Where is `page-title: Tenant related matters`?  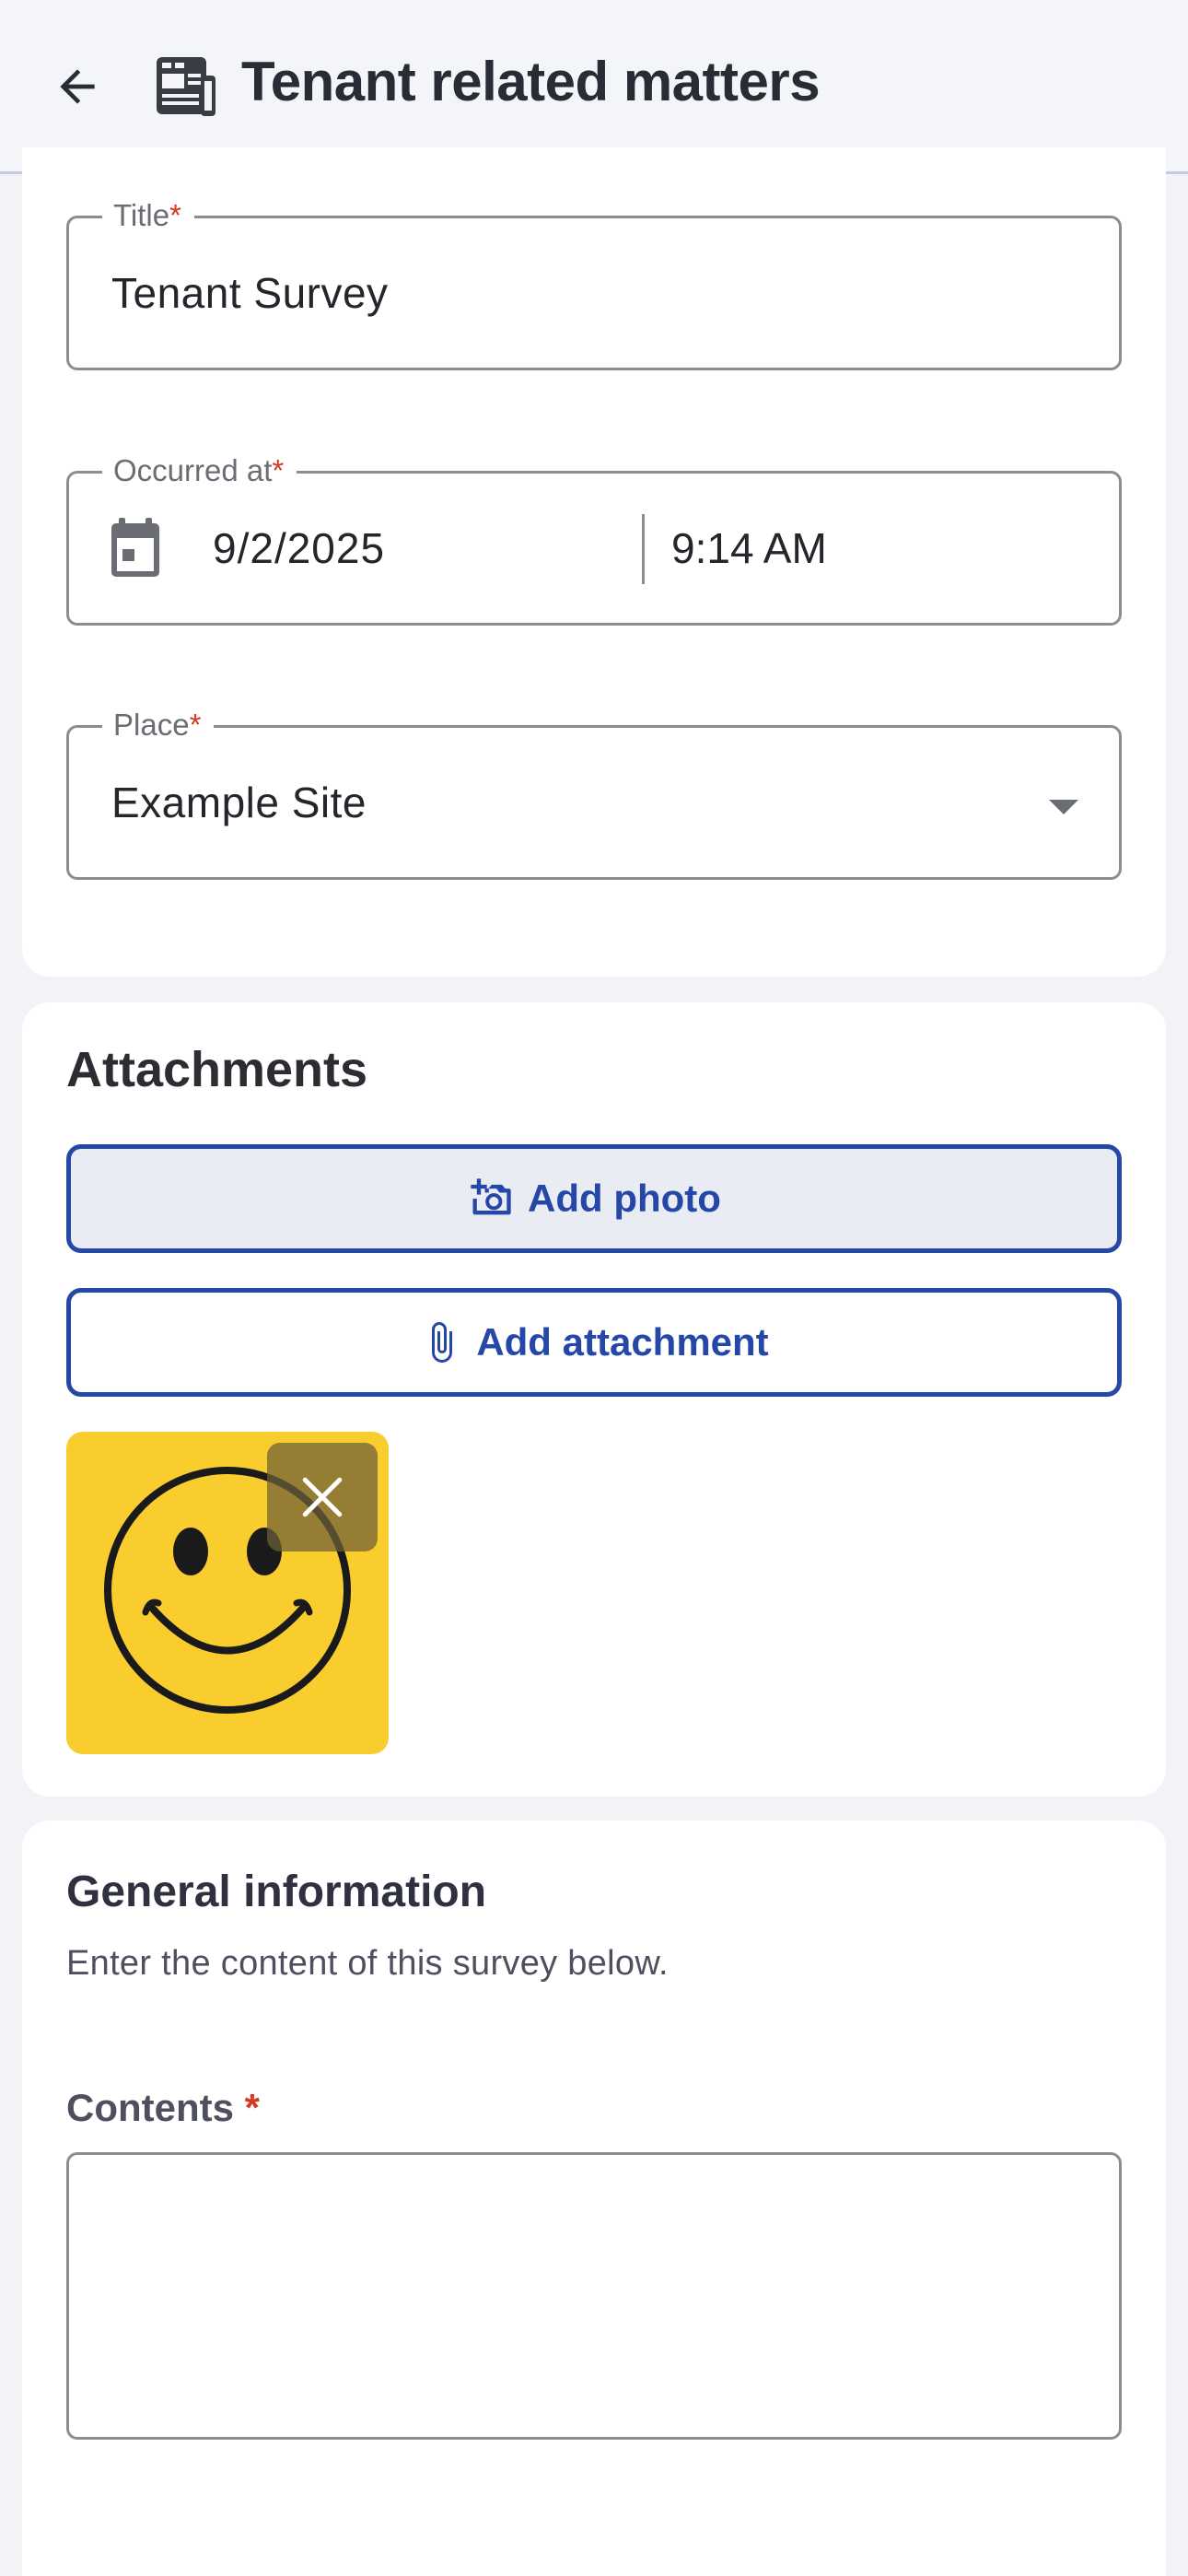 page-title: Tenant related matters is located at coordinates (531, 81).